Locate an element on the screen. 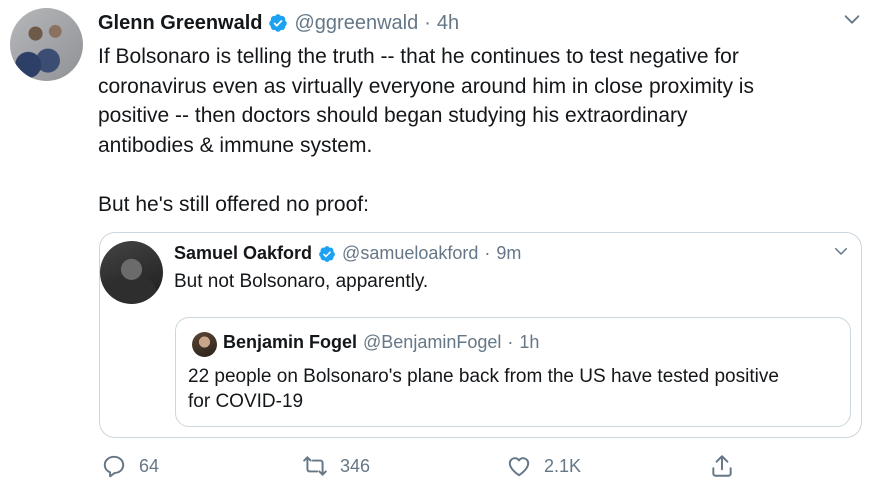  nested-author-handle: @BenjaminFogel is located at coordinates (432, 342).